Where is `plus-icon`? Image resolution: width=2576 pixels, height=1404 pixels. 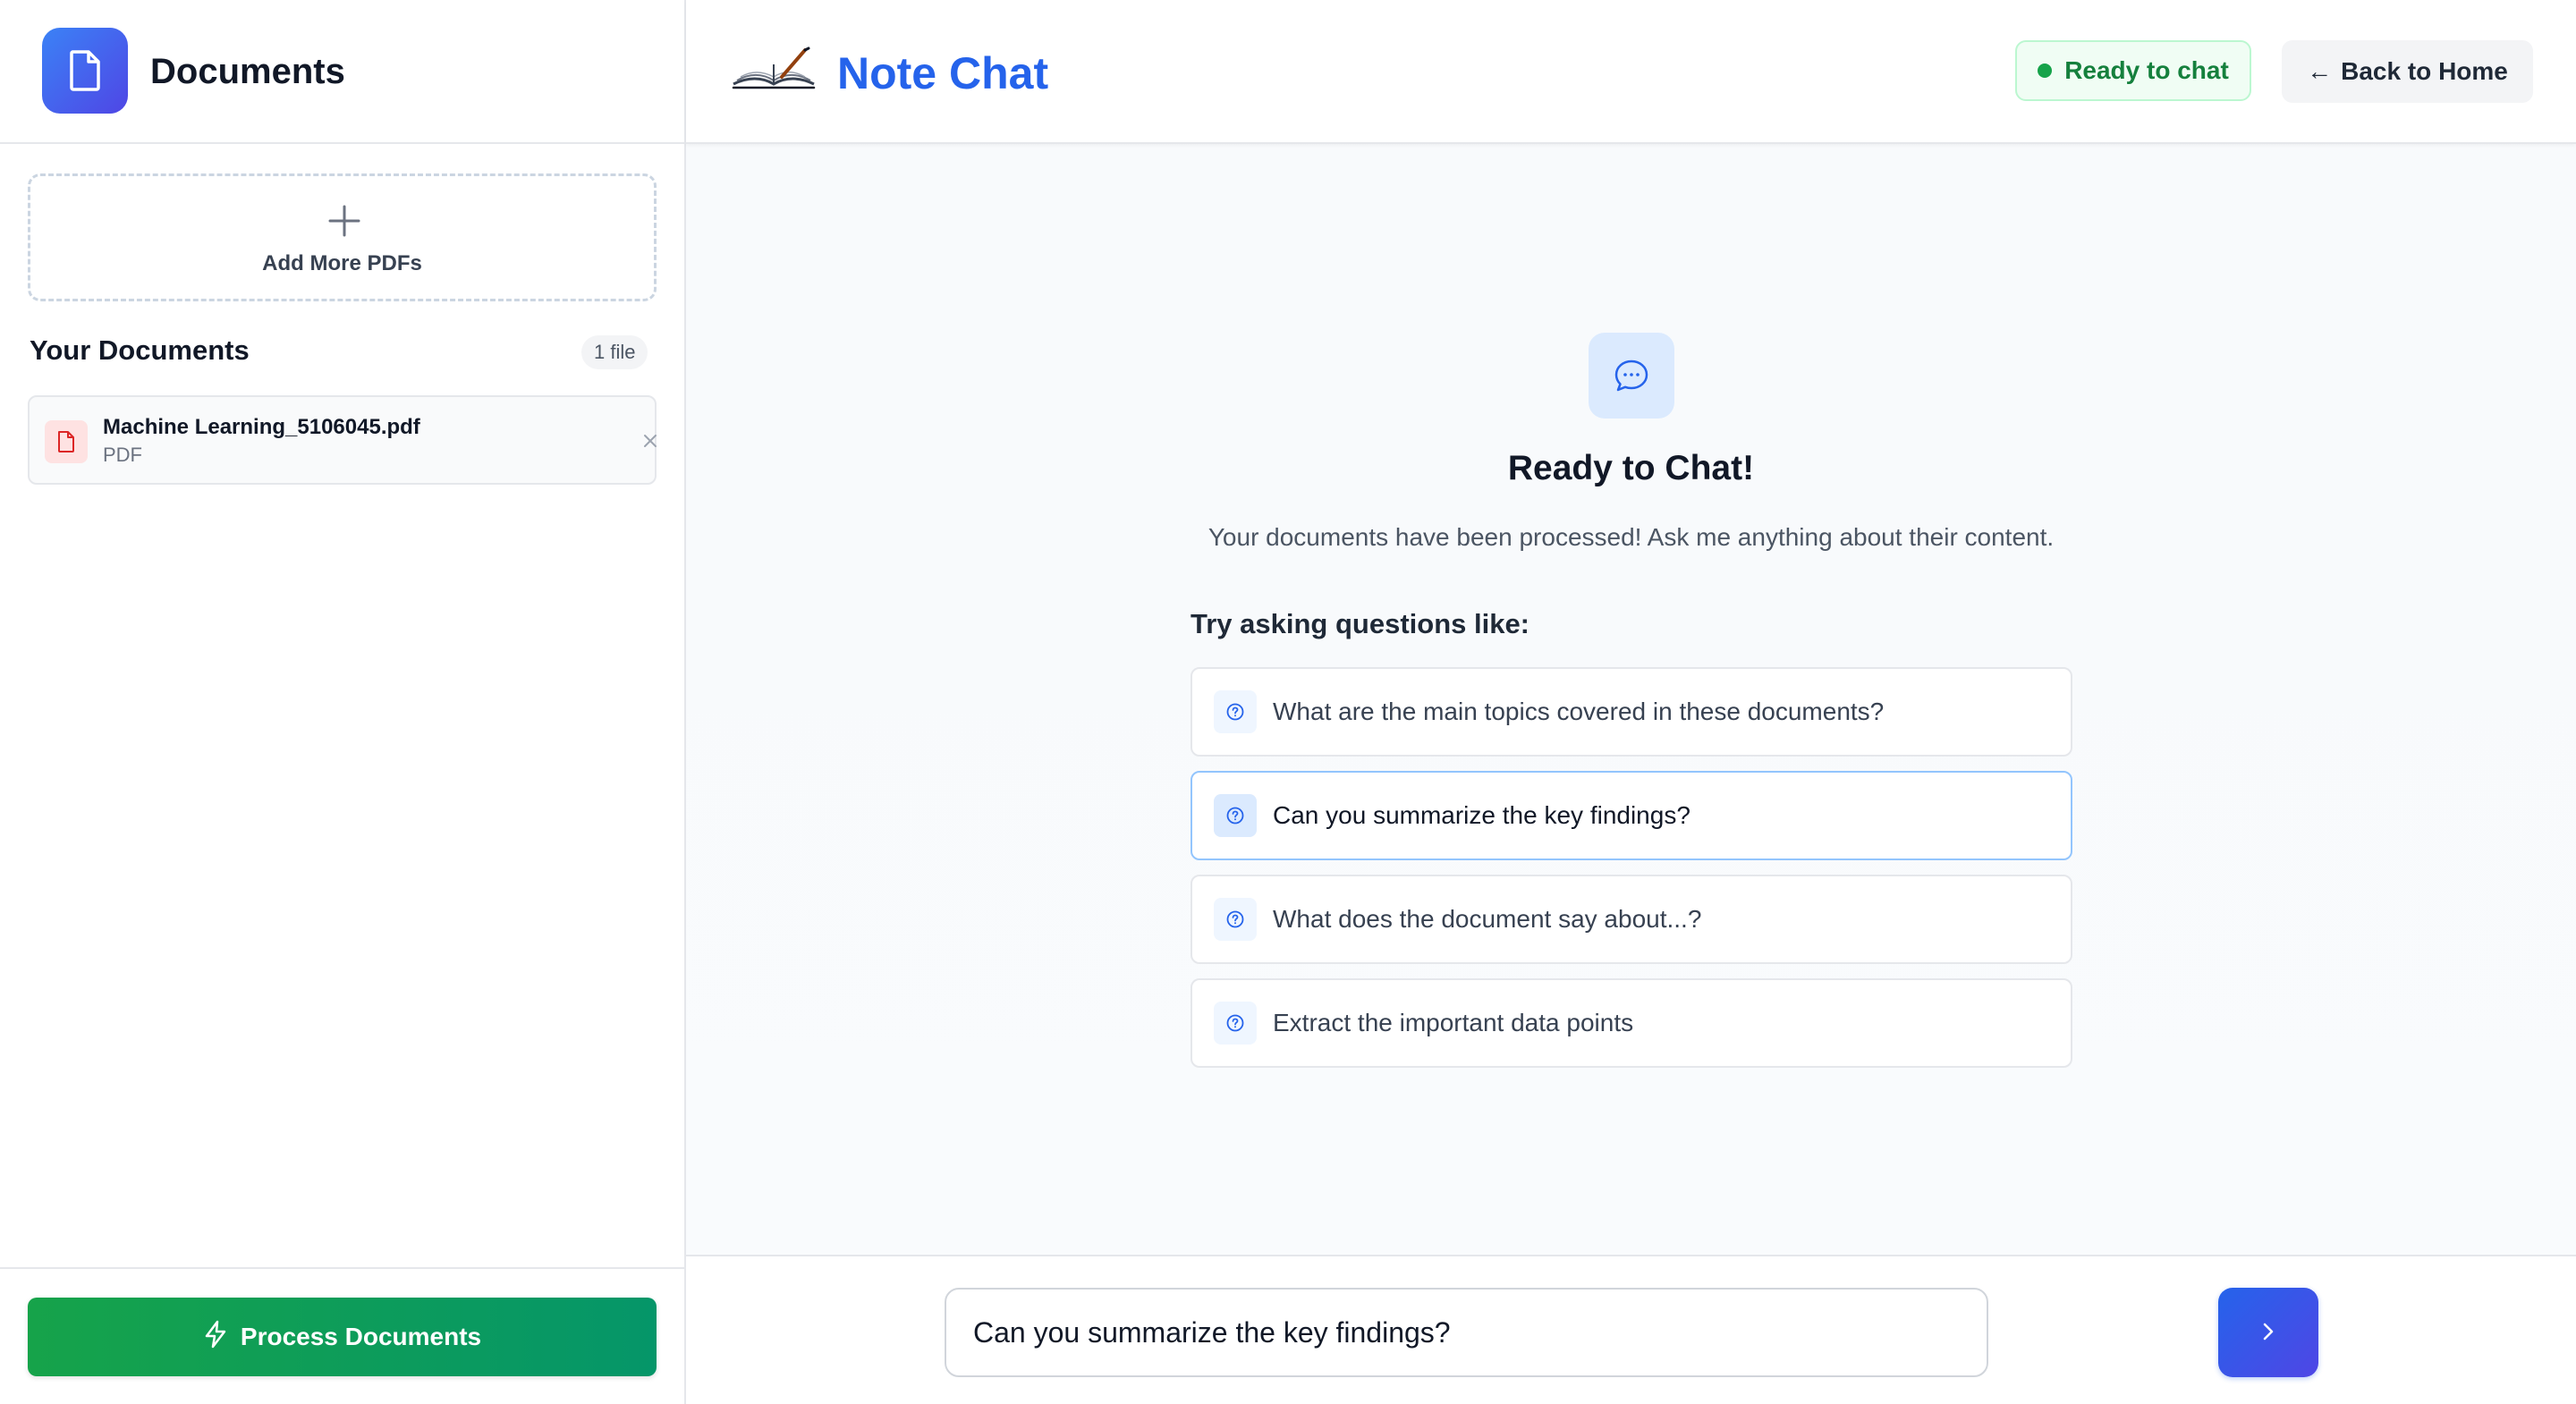
plus-icon is located at coordinates (344, 223).